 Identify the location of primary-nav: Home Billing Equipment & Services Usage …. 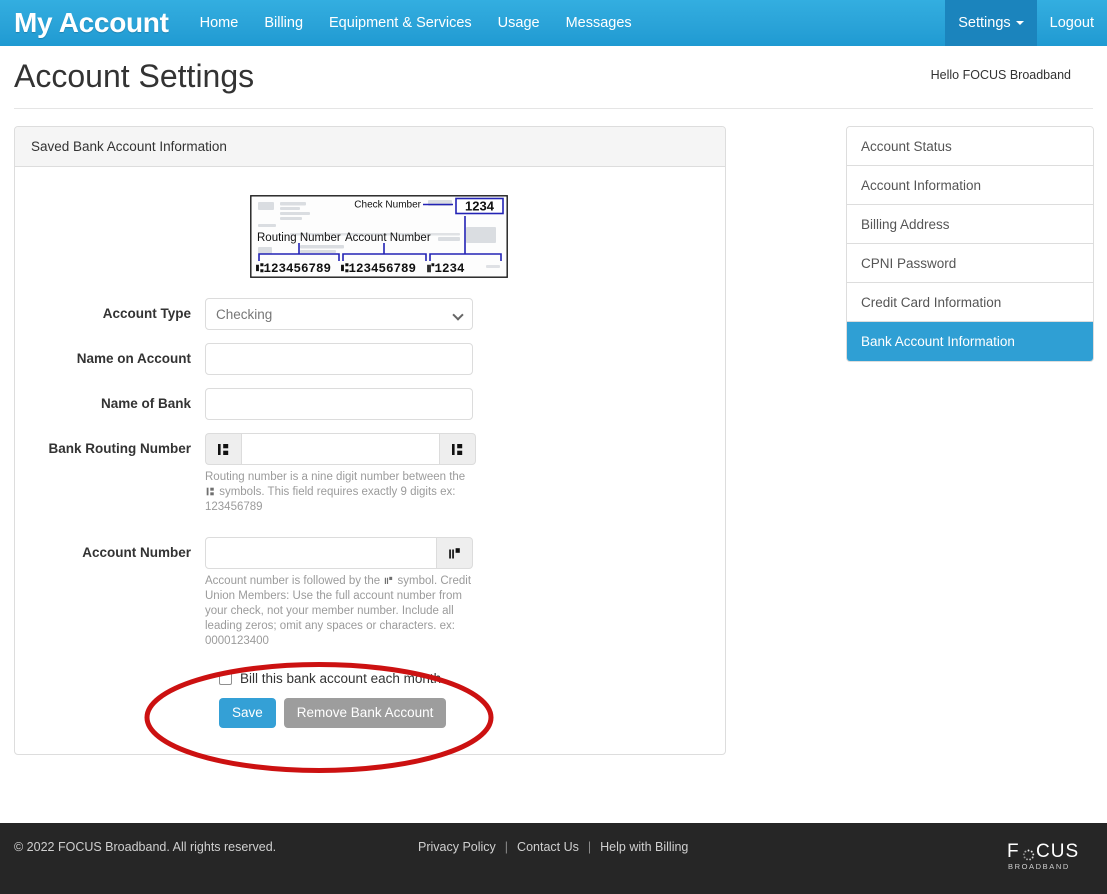
(416, 23).